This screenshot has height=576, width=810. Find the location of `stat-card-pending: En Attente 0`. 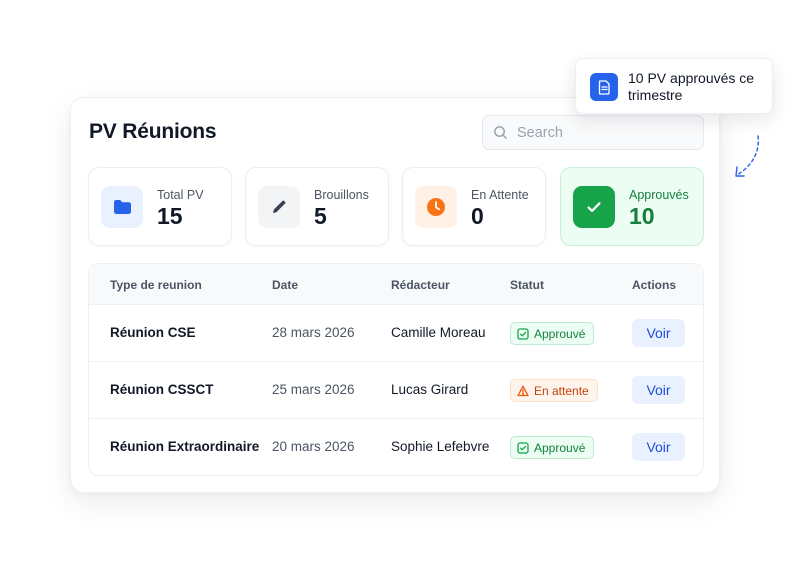

stat-card-pending: En Attente 0 is located at coordinates (474, 206).